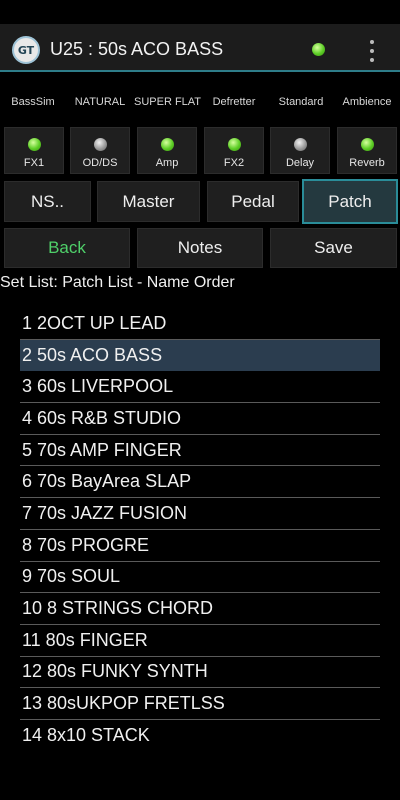 Image resolution: width=400 pixels, height=800 pixels. What do you see at coordinates (234, 102) in the screenshot?
I see `fx-type-label: Defretter` at bounding box center [234, 102].